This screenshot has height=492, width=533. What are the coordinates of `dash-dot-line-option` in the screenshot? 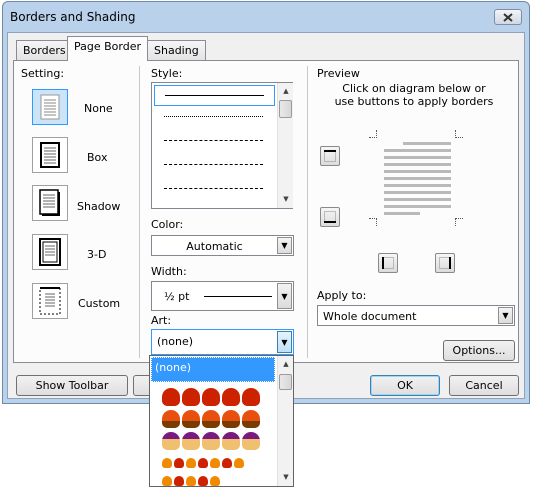 It's located at (213, 188).